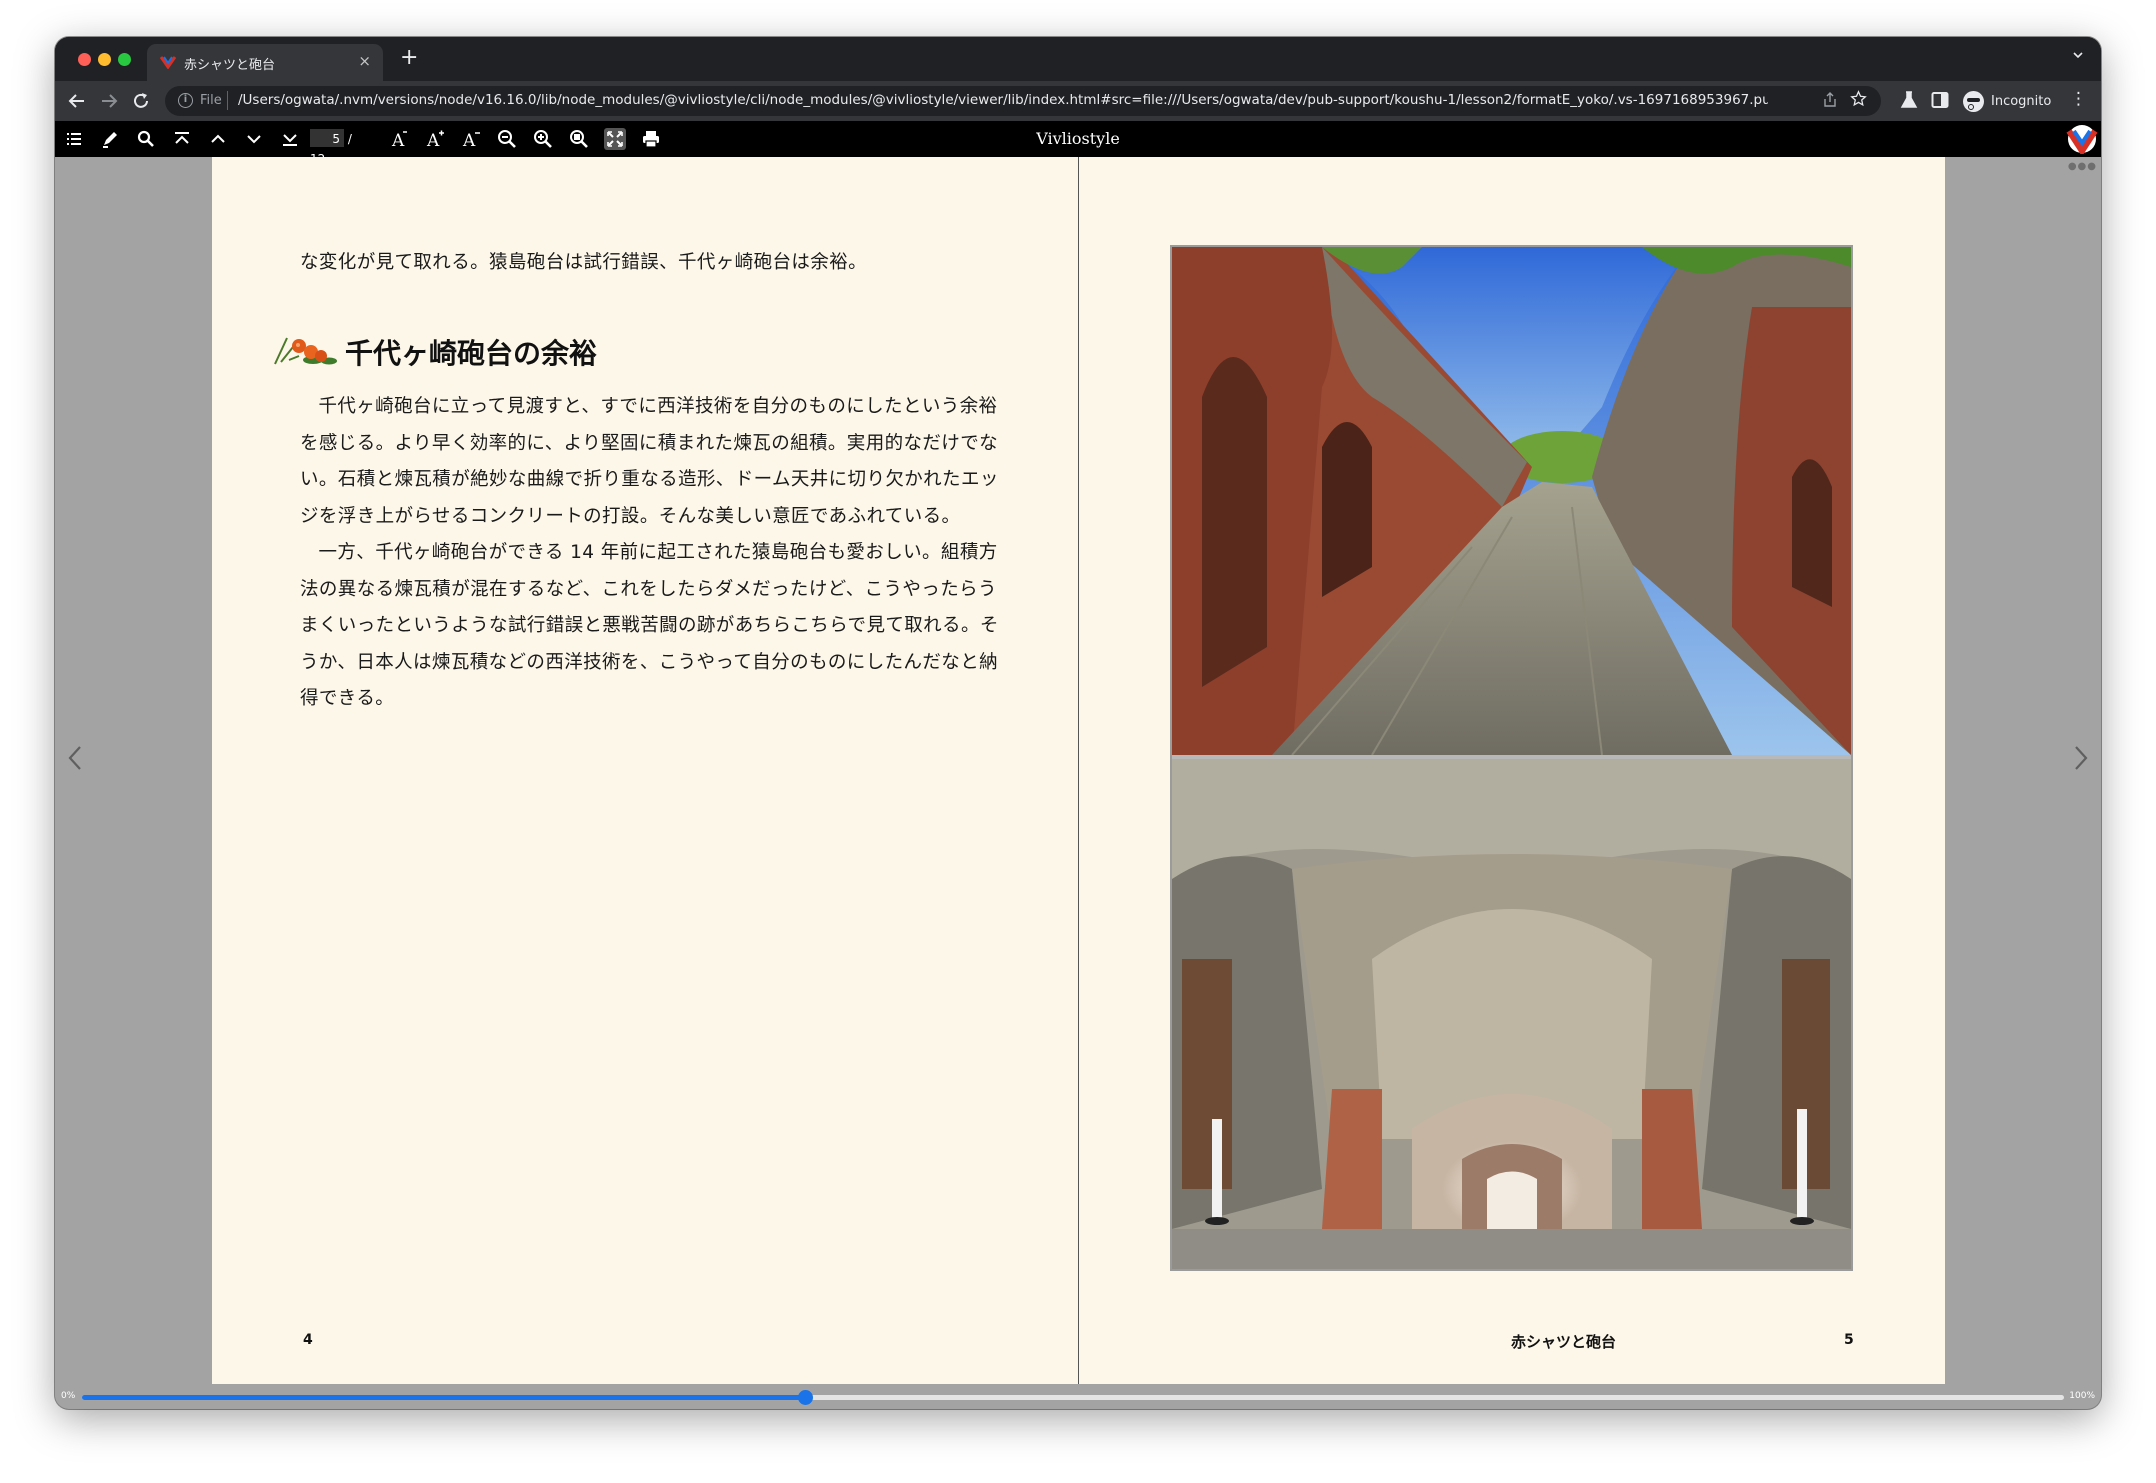 The image size is (2156, 1483). I want to click on progress-end-label: 100%, so click(2082, 1396).